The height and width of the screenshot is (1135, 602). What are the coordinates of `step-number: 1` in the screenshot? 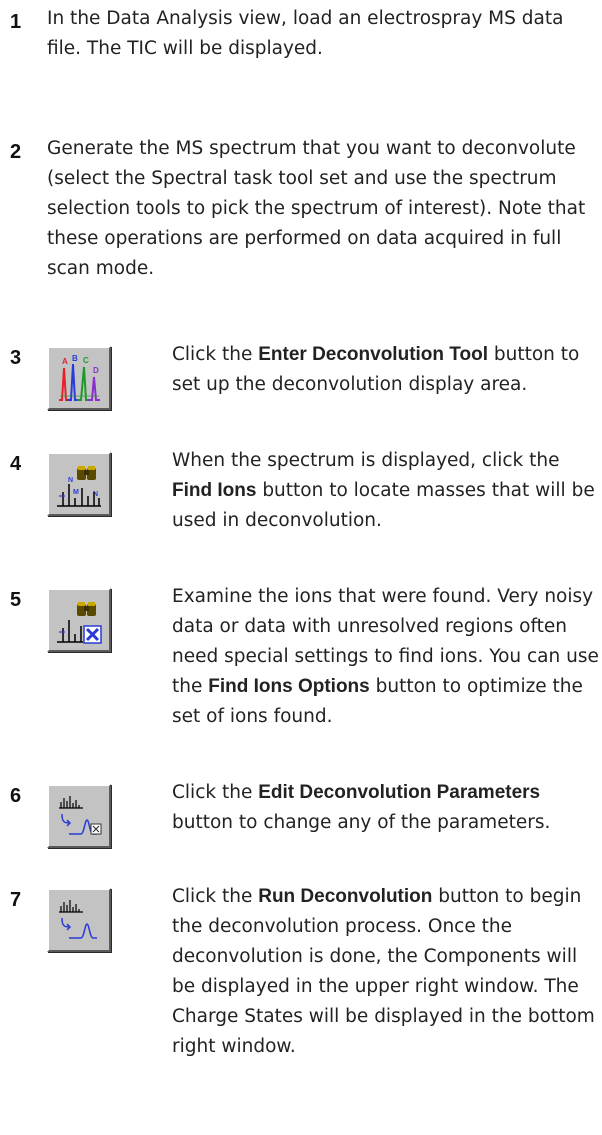 It's located at (16, 22).